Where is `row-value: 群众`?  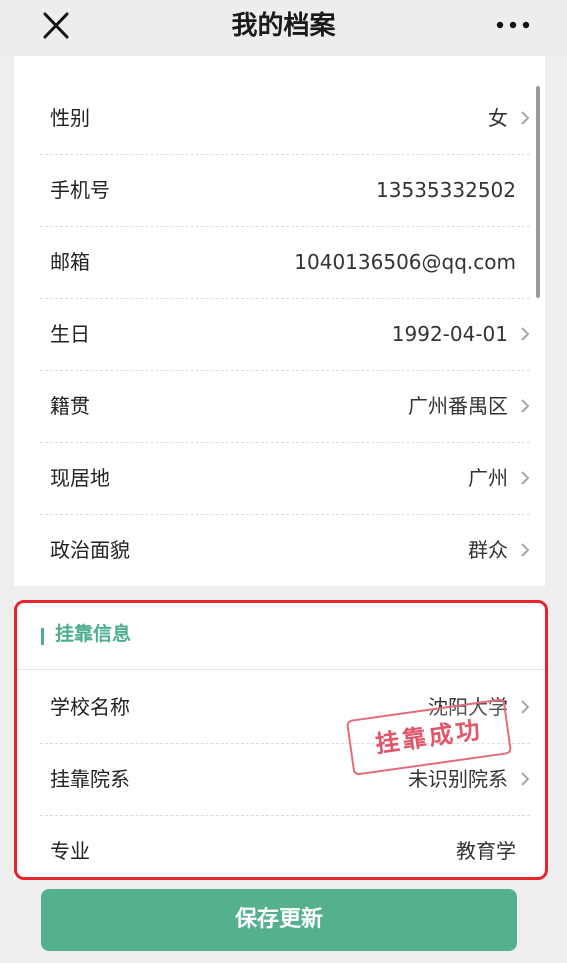
row-value: 群众 is located at coordinates (488, 550).